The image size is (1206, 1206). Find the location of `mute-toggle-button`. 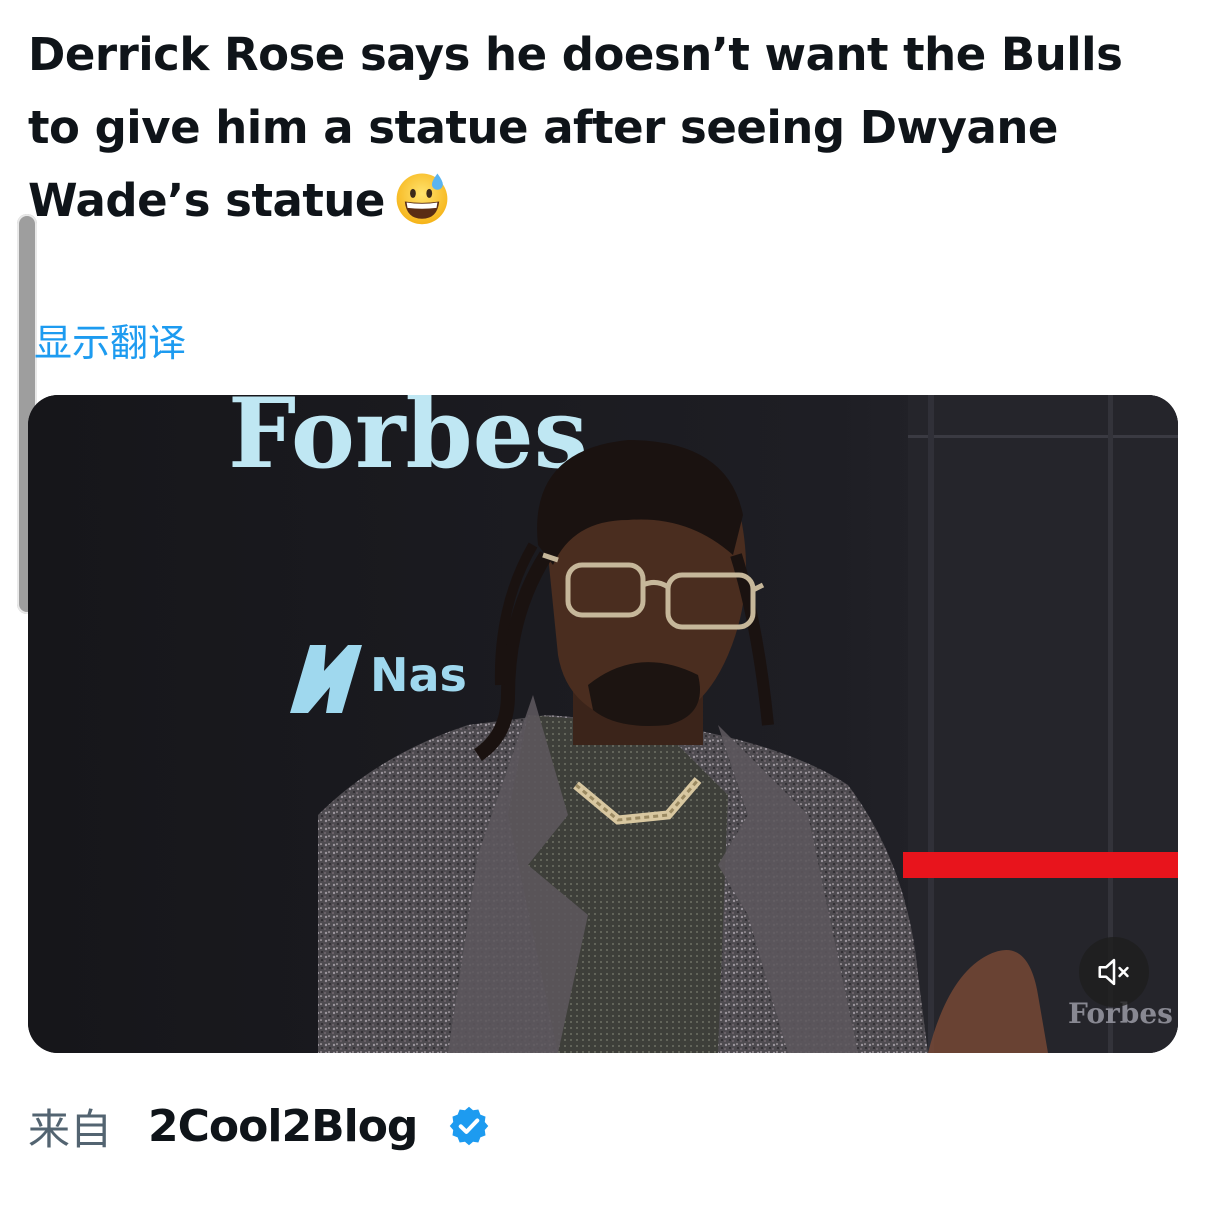

mute-toggle-button is located at coordinates (1114, 972).